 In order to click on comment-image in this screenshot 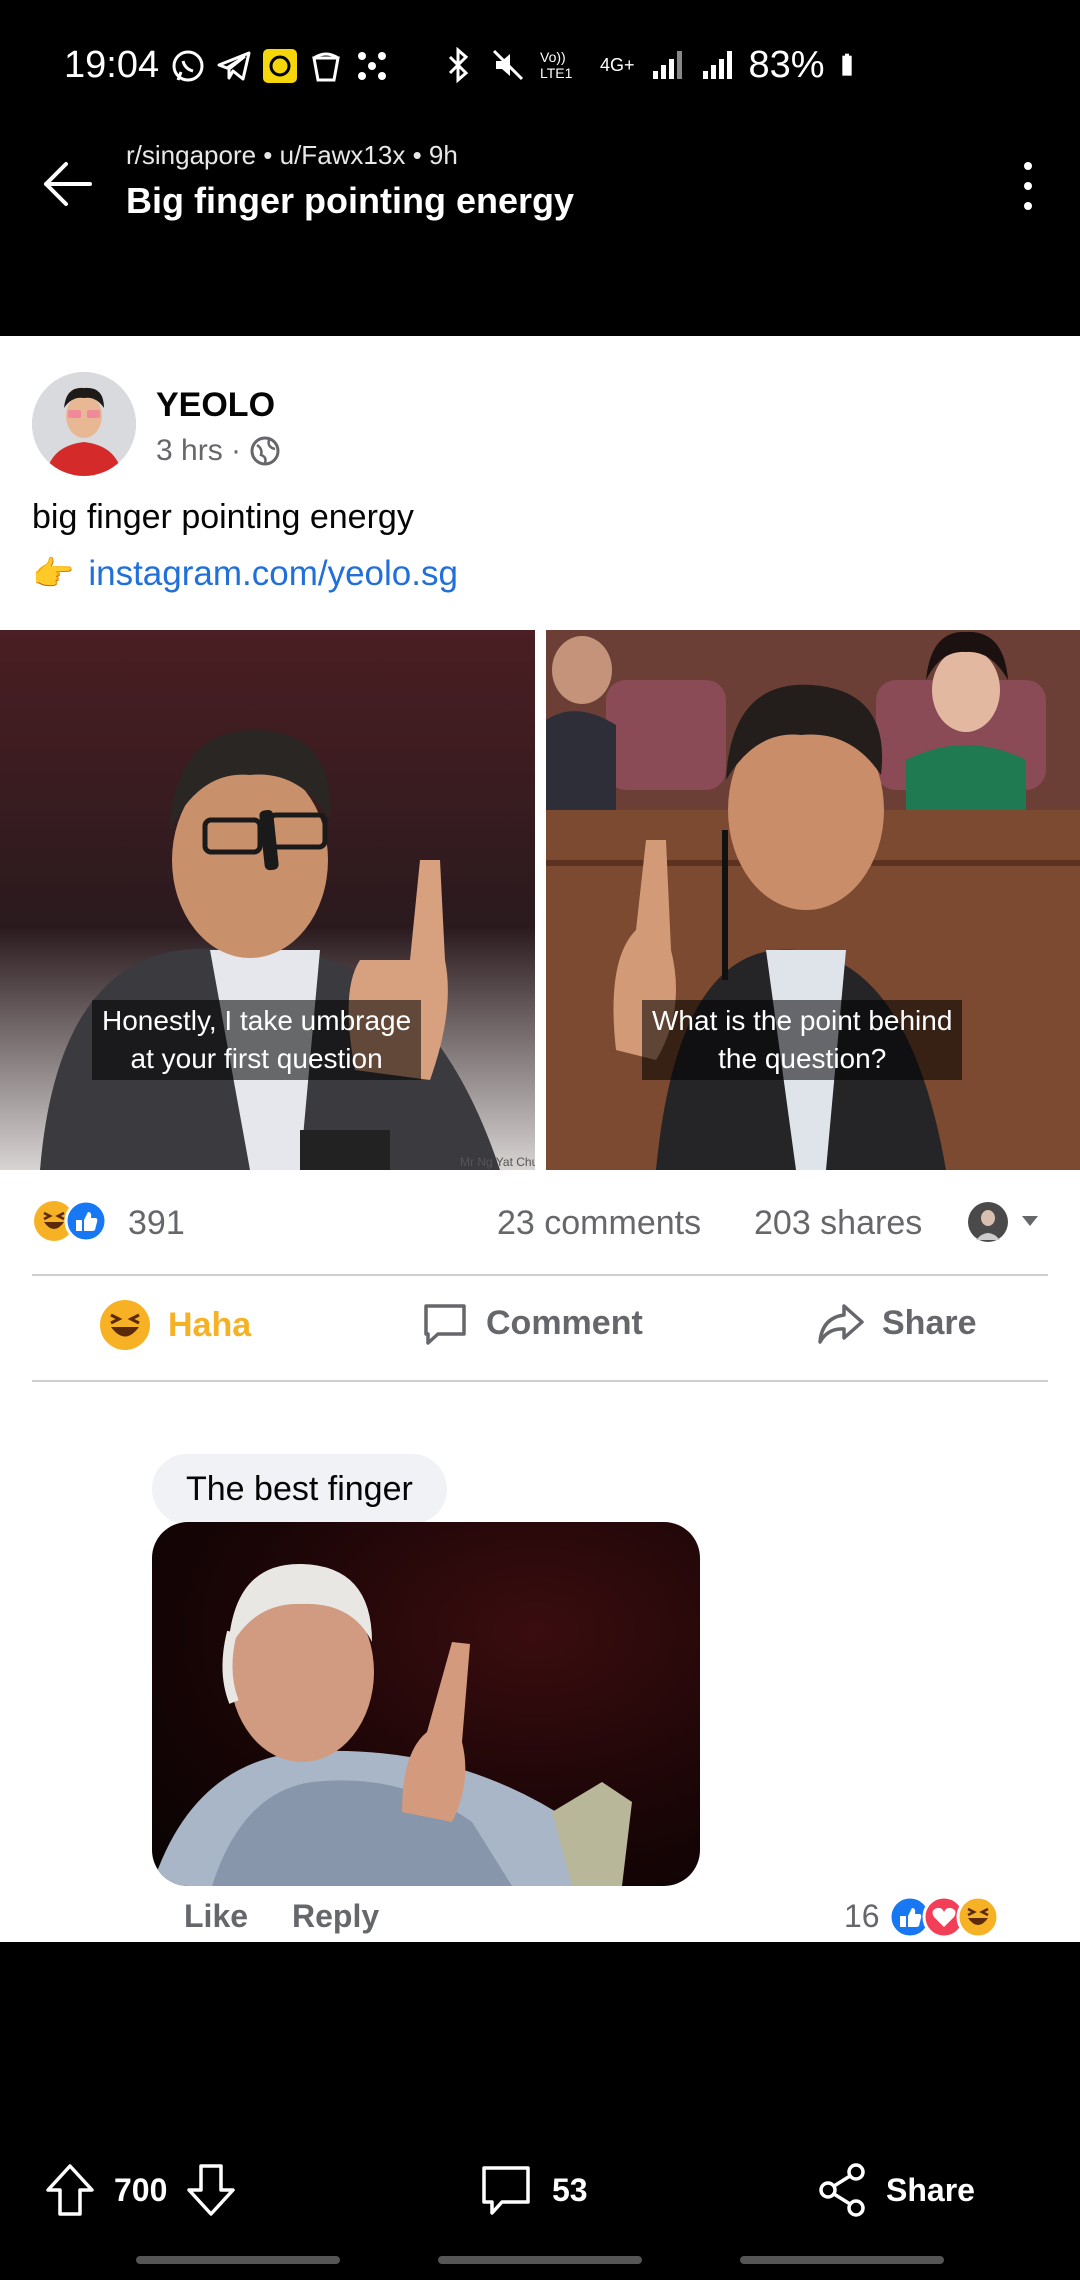, I will do `click(426, 1704)`.